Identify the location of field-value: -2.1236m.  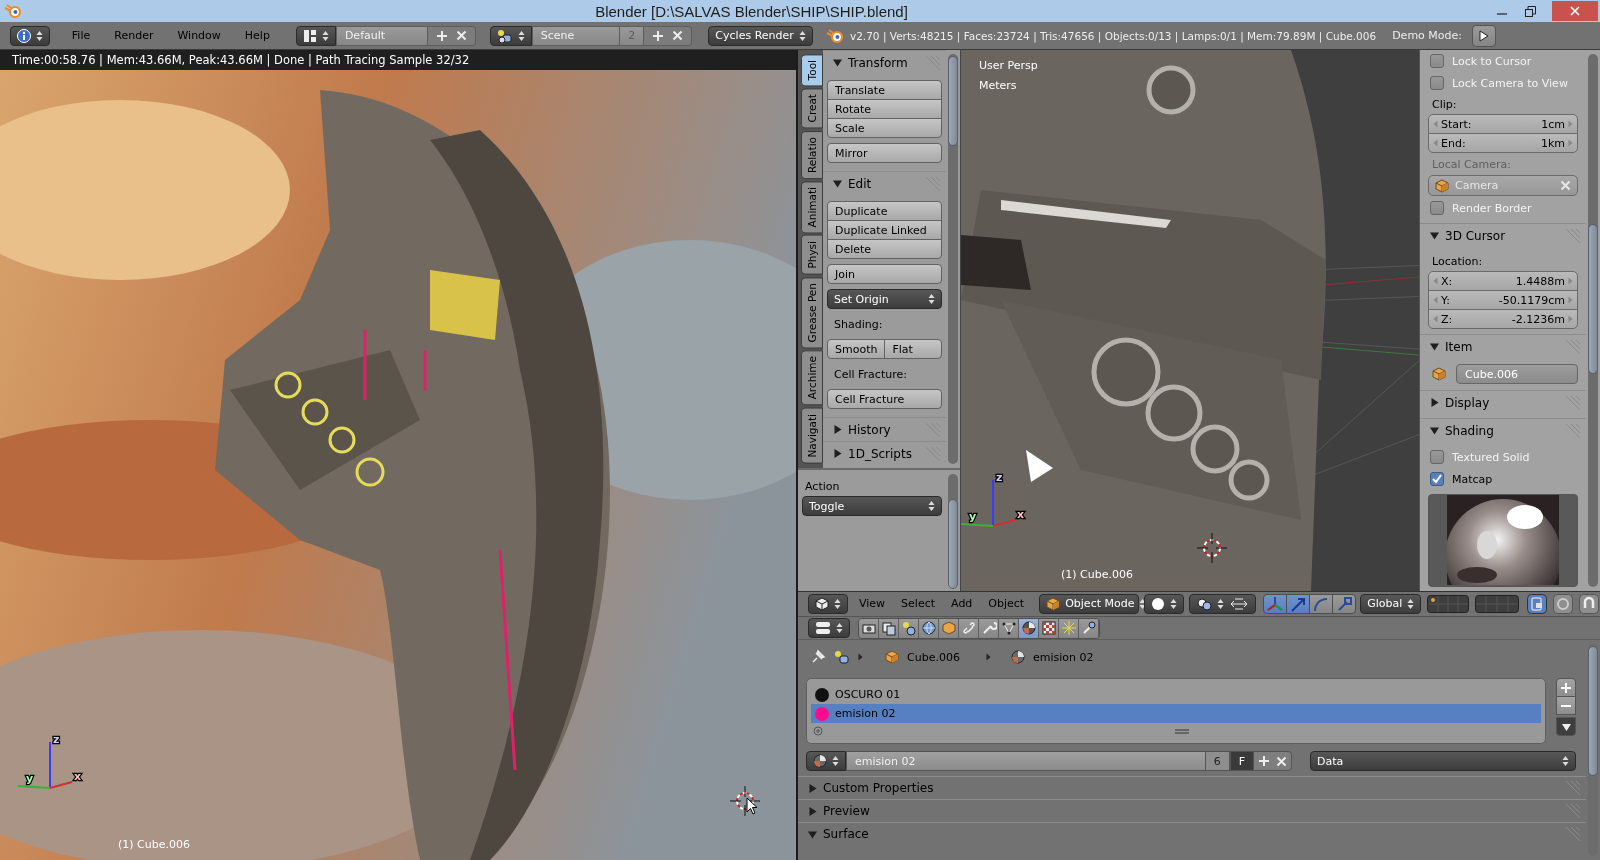
(1538, 319).